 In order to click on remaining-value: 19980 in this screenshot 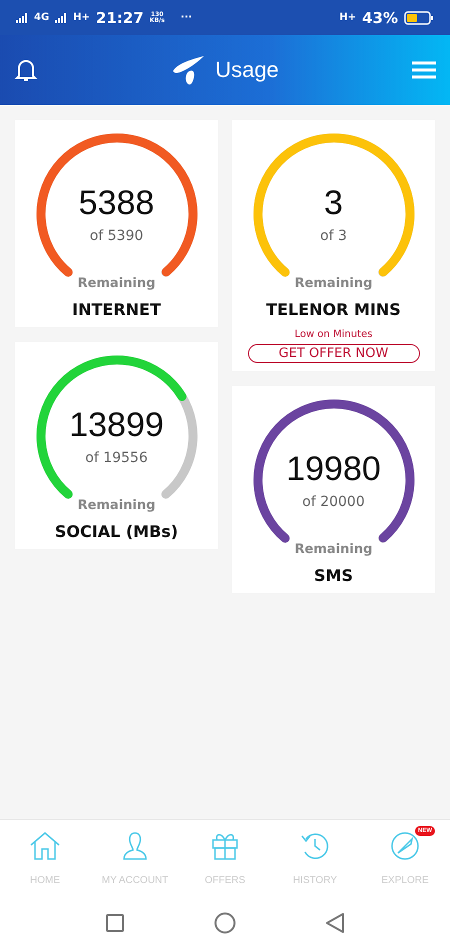, I will do `click(333, 469)`.